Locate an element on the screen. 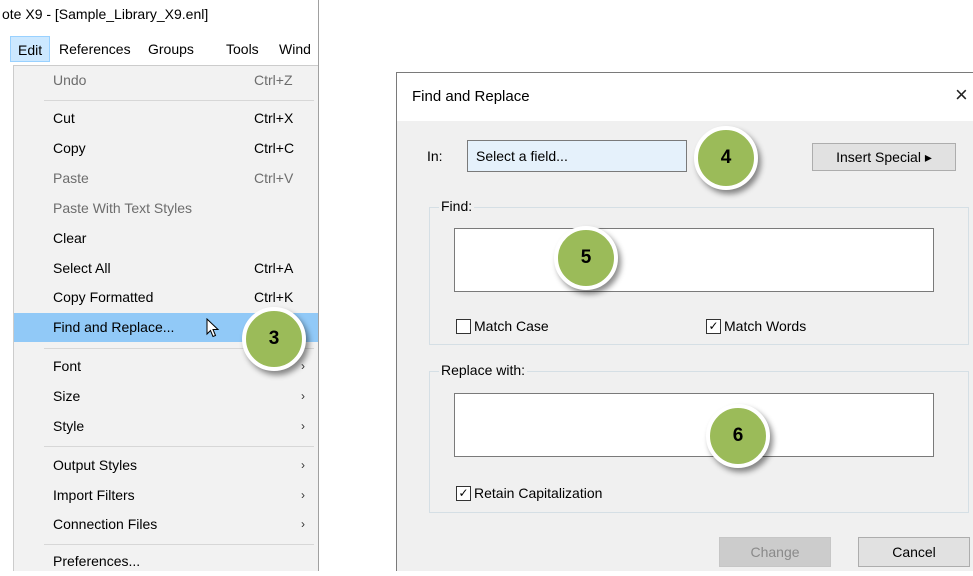  menu-bar: Edit References Groups Tools Wind is located at coordinates (159, 50).